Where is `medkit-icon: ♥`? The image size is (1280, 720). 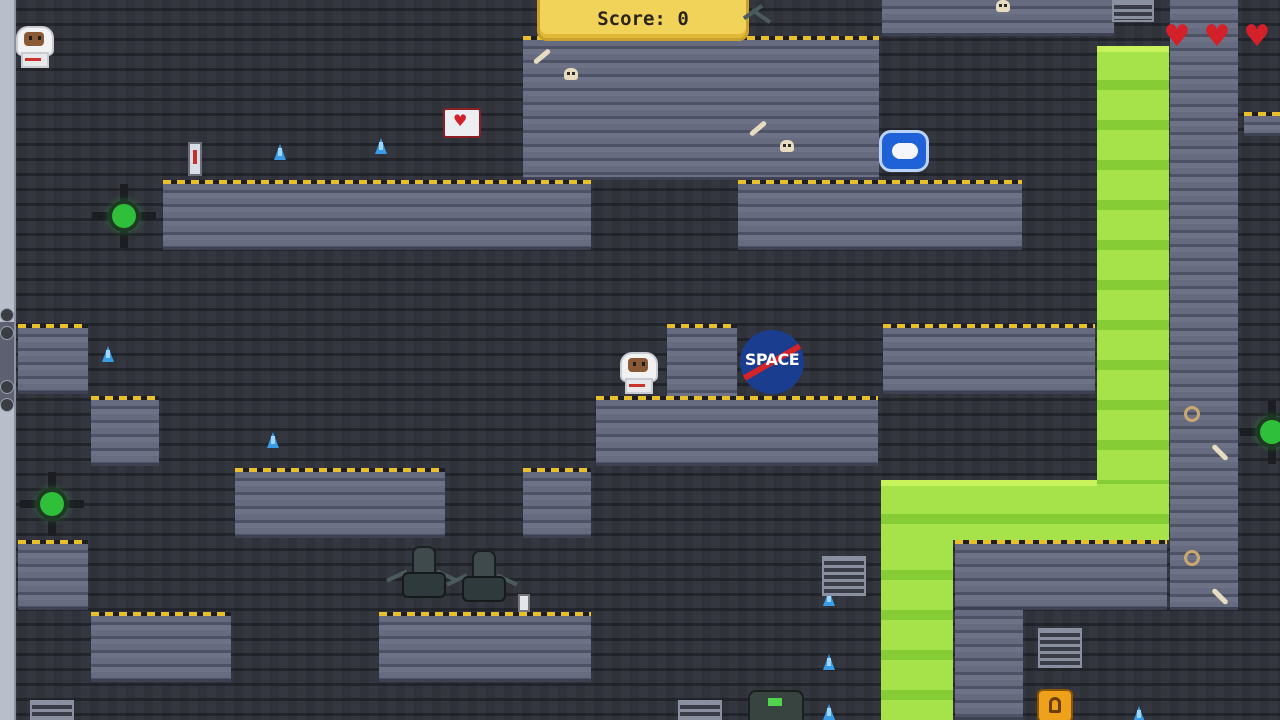
medkit-icon: ♥ is located at coordinates (462, 123).